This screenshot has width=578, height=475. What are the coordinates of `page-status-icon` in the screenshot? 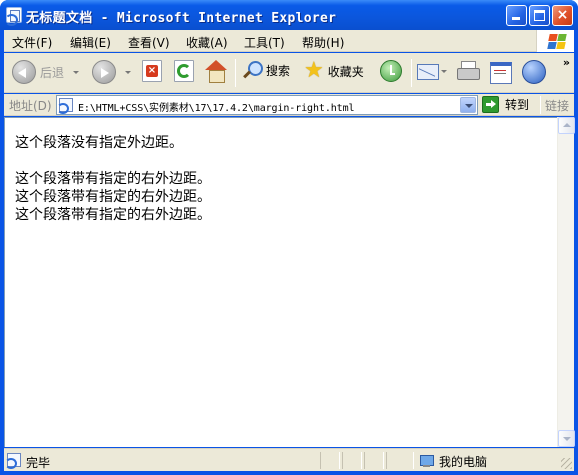 It's located at (13, 461).